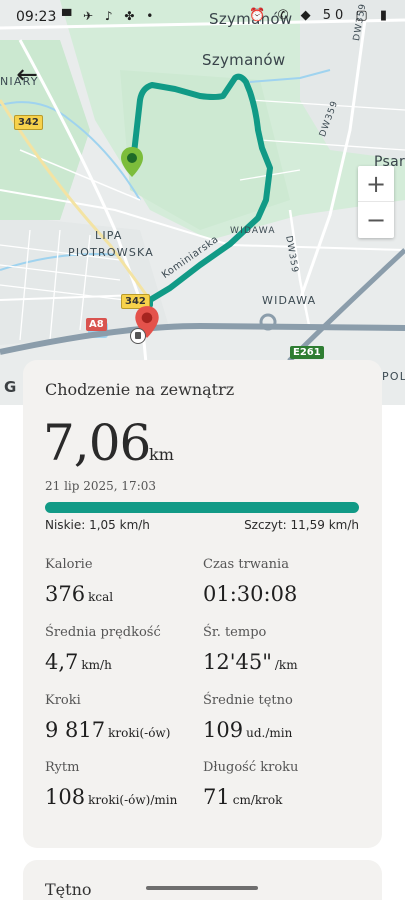 This screenshot has width=405, height=900. I want to click on activity-date: 21 lip 2025, 17:03, so click(101, 486).